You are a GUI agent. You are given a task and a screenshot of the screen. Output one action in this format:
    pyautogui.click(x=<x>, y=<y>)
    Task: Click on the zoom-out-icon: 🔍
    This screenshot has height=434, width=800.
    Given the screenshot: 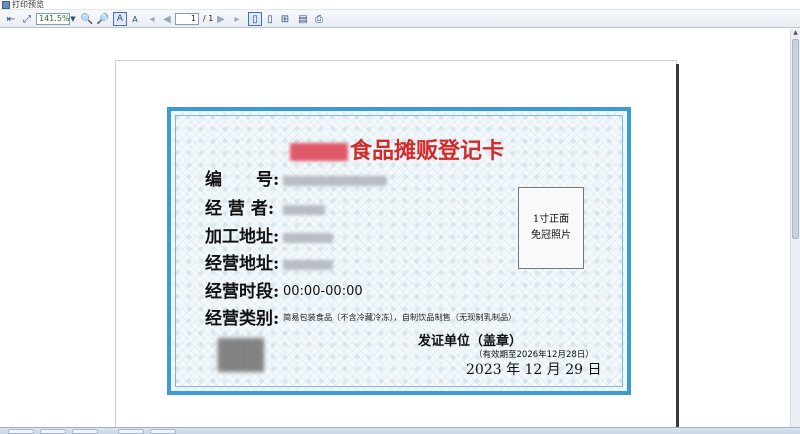 What is the action you would take?
    pyautogui.click(x=87, y=19)
    